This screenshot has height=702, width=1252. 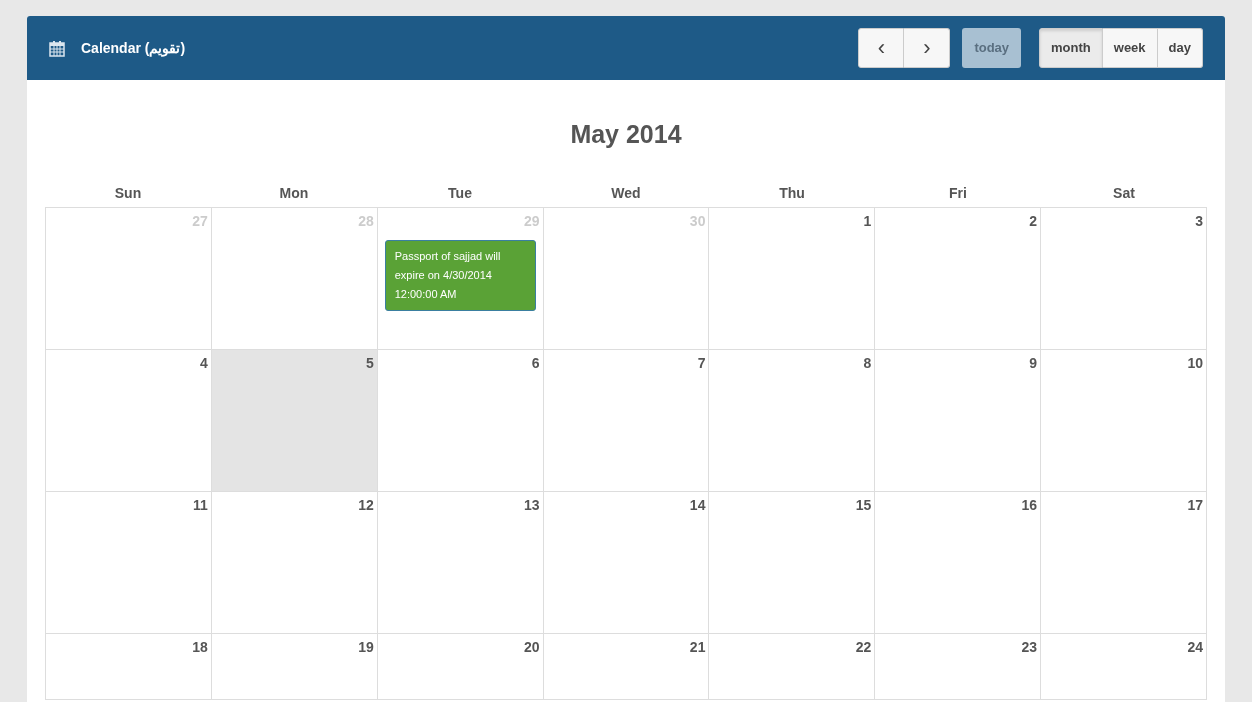 What do you see at coordinates (867, 221) in the screenshot?
I see `day-number: 1` at bounding box center [867, 221].